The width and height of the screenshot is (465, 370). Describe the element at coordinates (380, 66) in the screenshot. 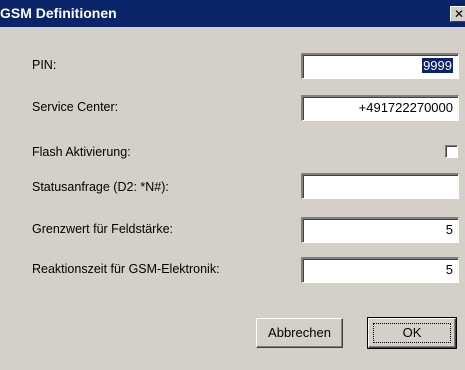

I see `pin-input: 9999` at that location.